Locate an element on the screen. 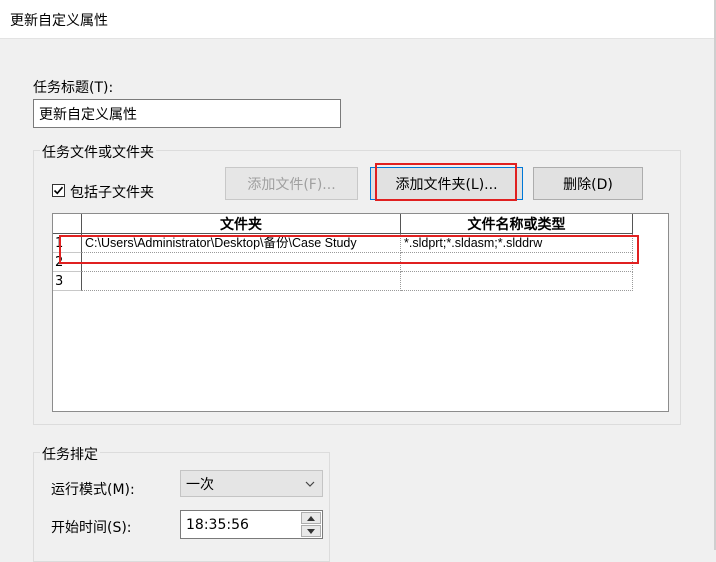 This screenshot has width=716, height=562. column-header-folder: 文件夹 is located at coordinates (241, 224).